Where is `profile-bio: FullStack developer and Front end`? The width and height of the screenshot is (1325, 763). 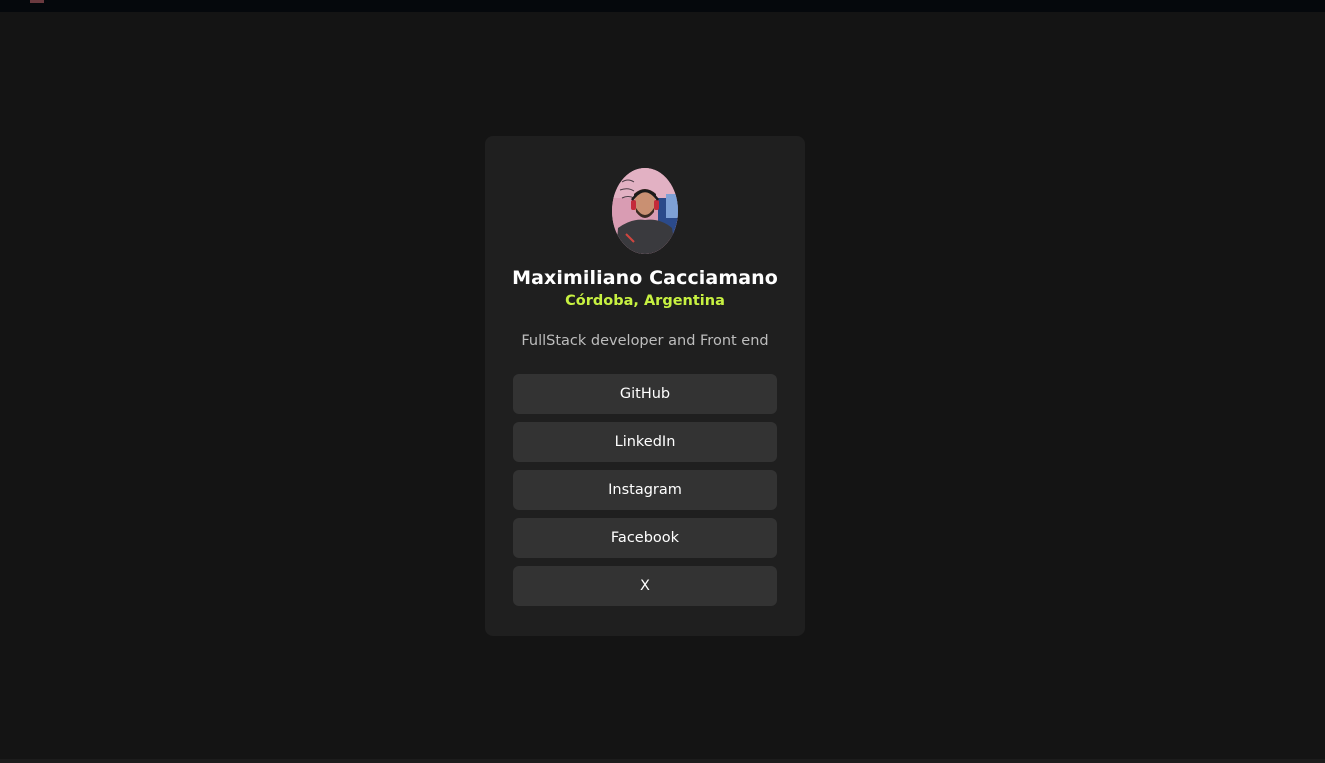
profile-bio: FullStack developer and Front end is located at coordinates (645, 341).